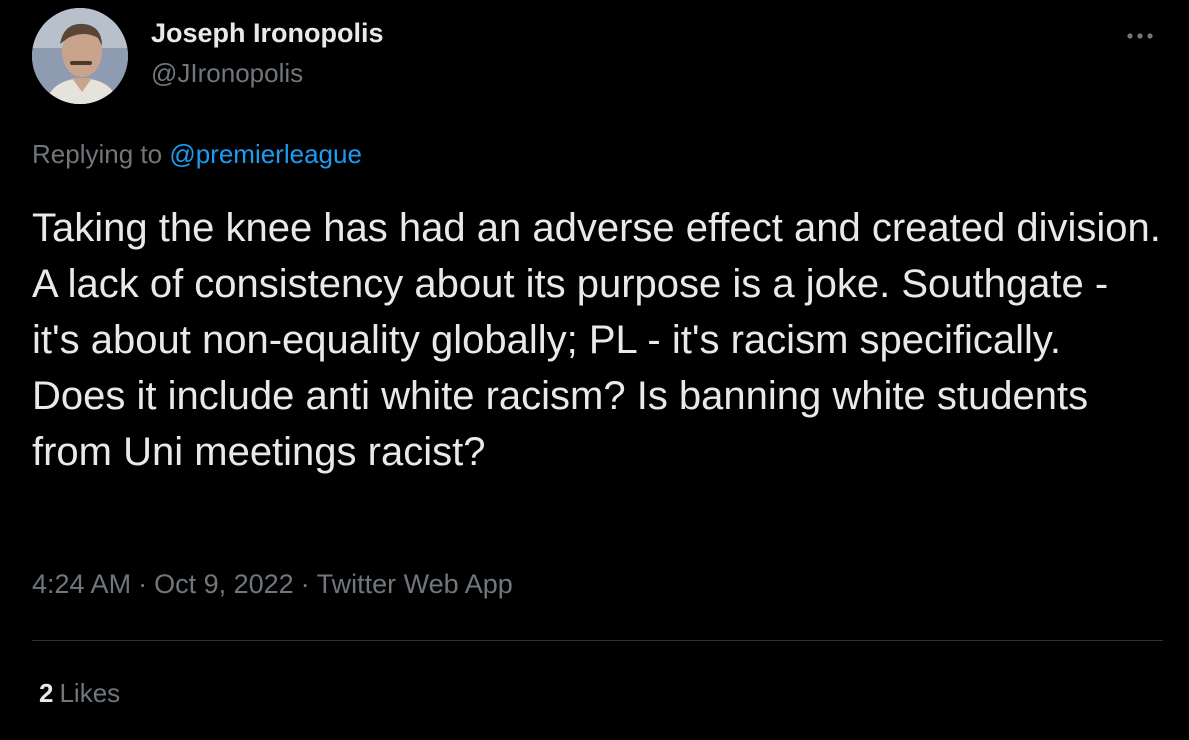  What do you see at coordinates (227, 73) in the screenshot?
I see `author-handle: @JIronopolis` at bounding box center [227, 73].